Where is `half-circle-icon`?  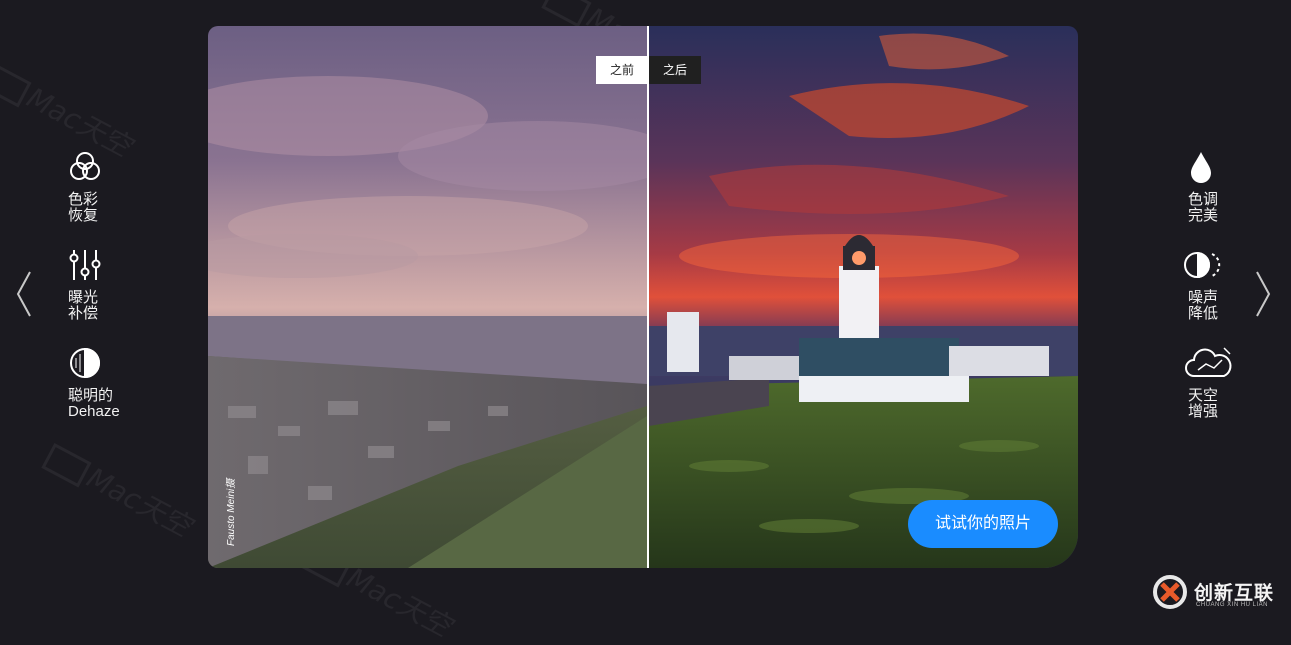 half-circle-icon is located at coordinates (85, 363).